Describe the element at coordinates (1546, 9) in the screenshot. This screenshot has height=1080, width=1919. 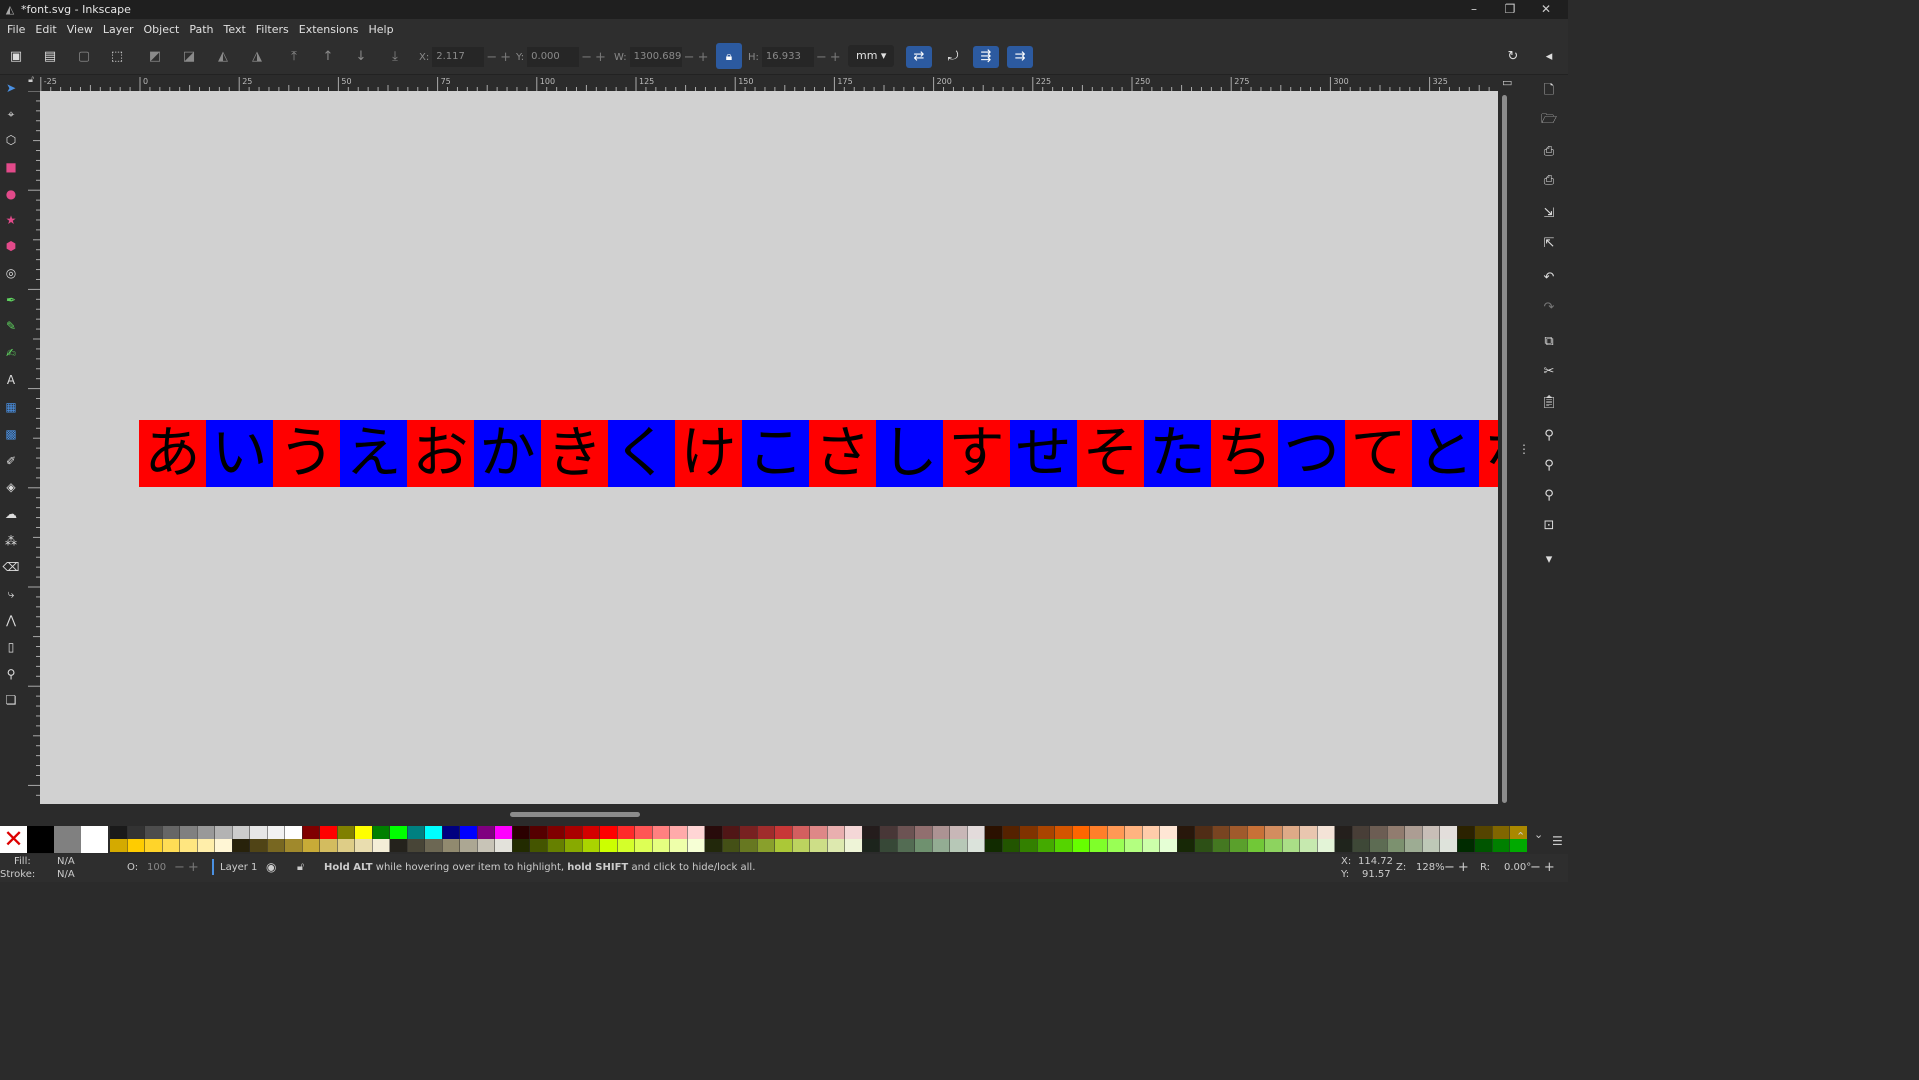
I see `close-button: ✕` at that location.